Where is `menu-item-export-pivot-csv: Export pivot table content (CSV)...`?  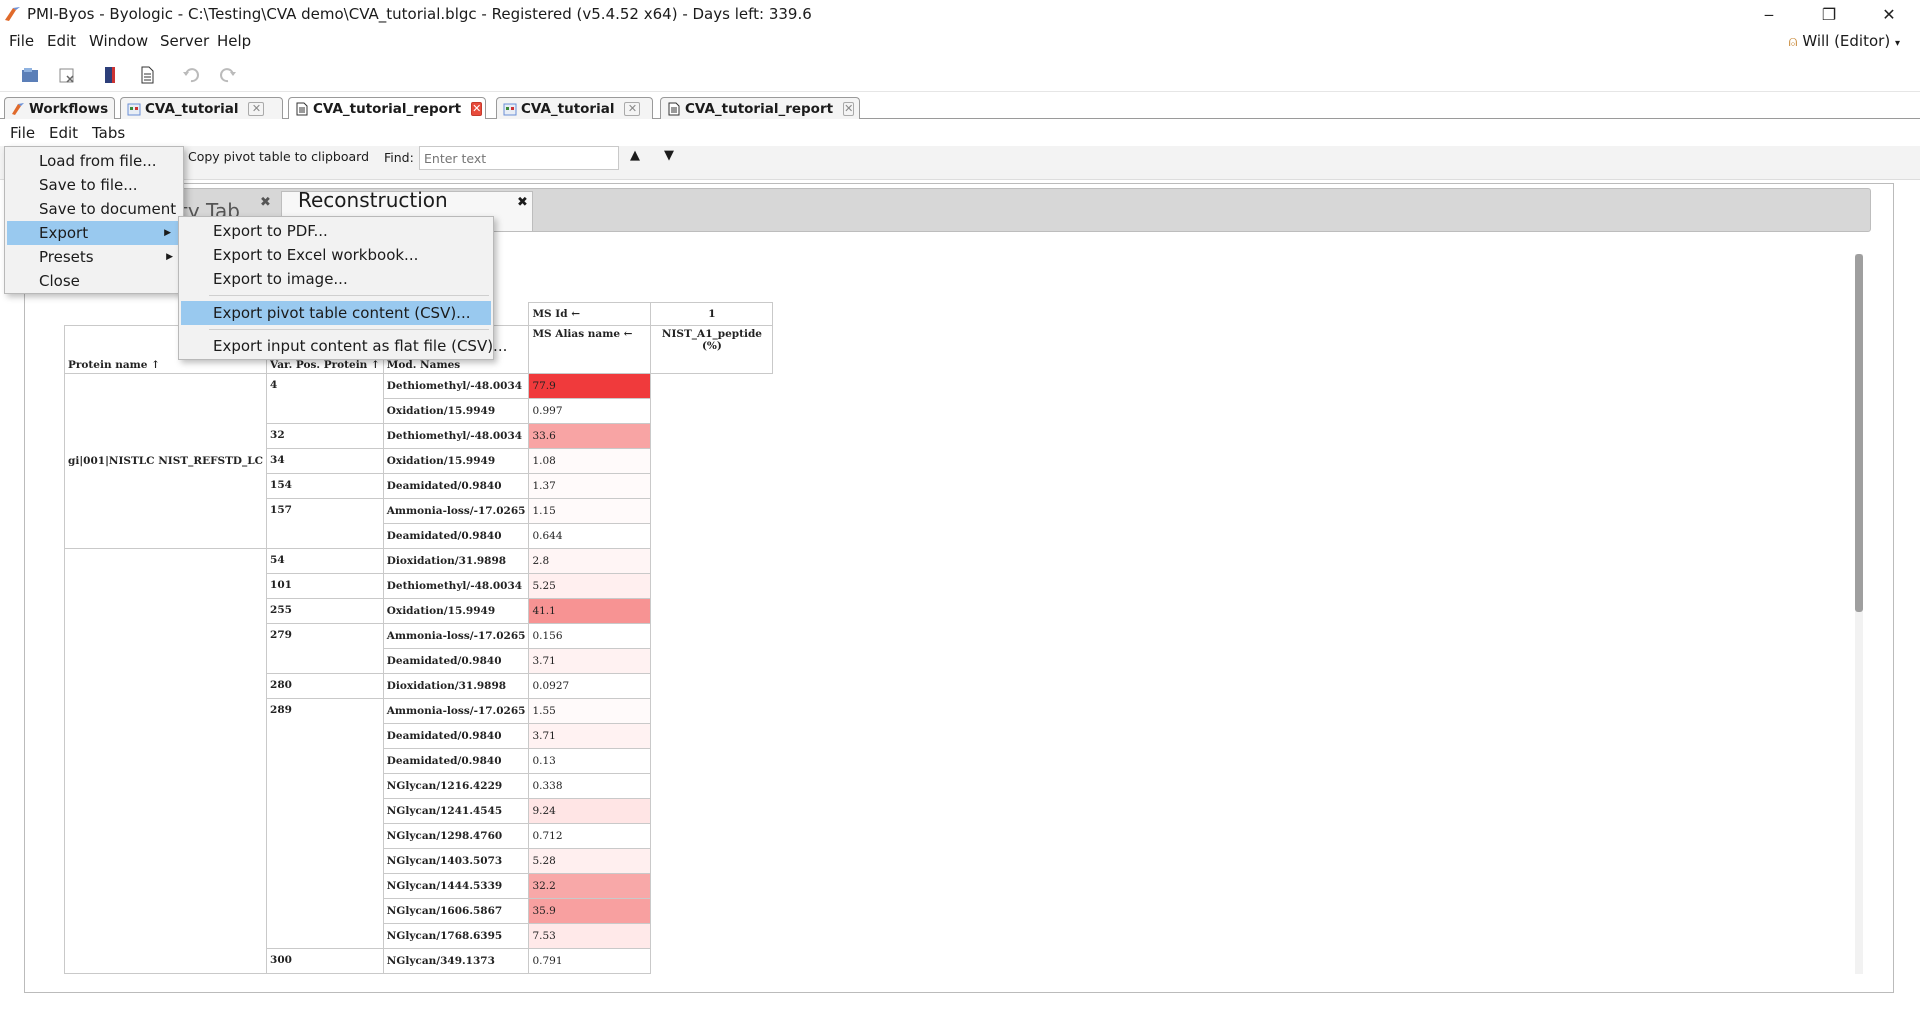 menu-item-export-pivot-csv: Export pivot table content (CSV)... is located at coordinates (336, 313).